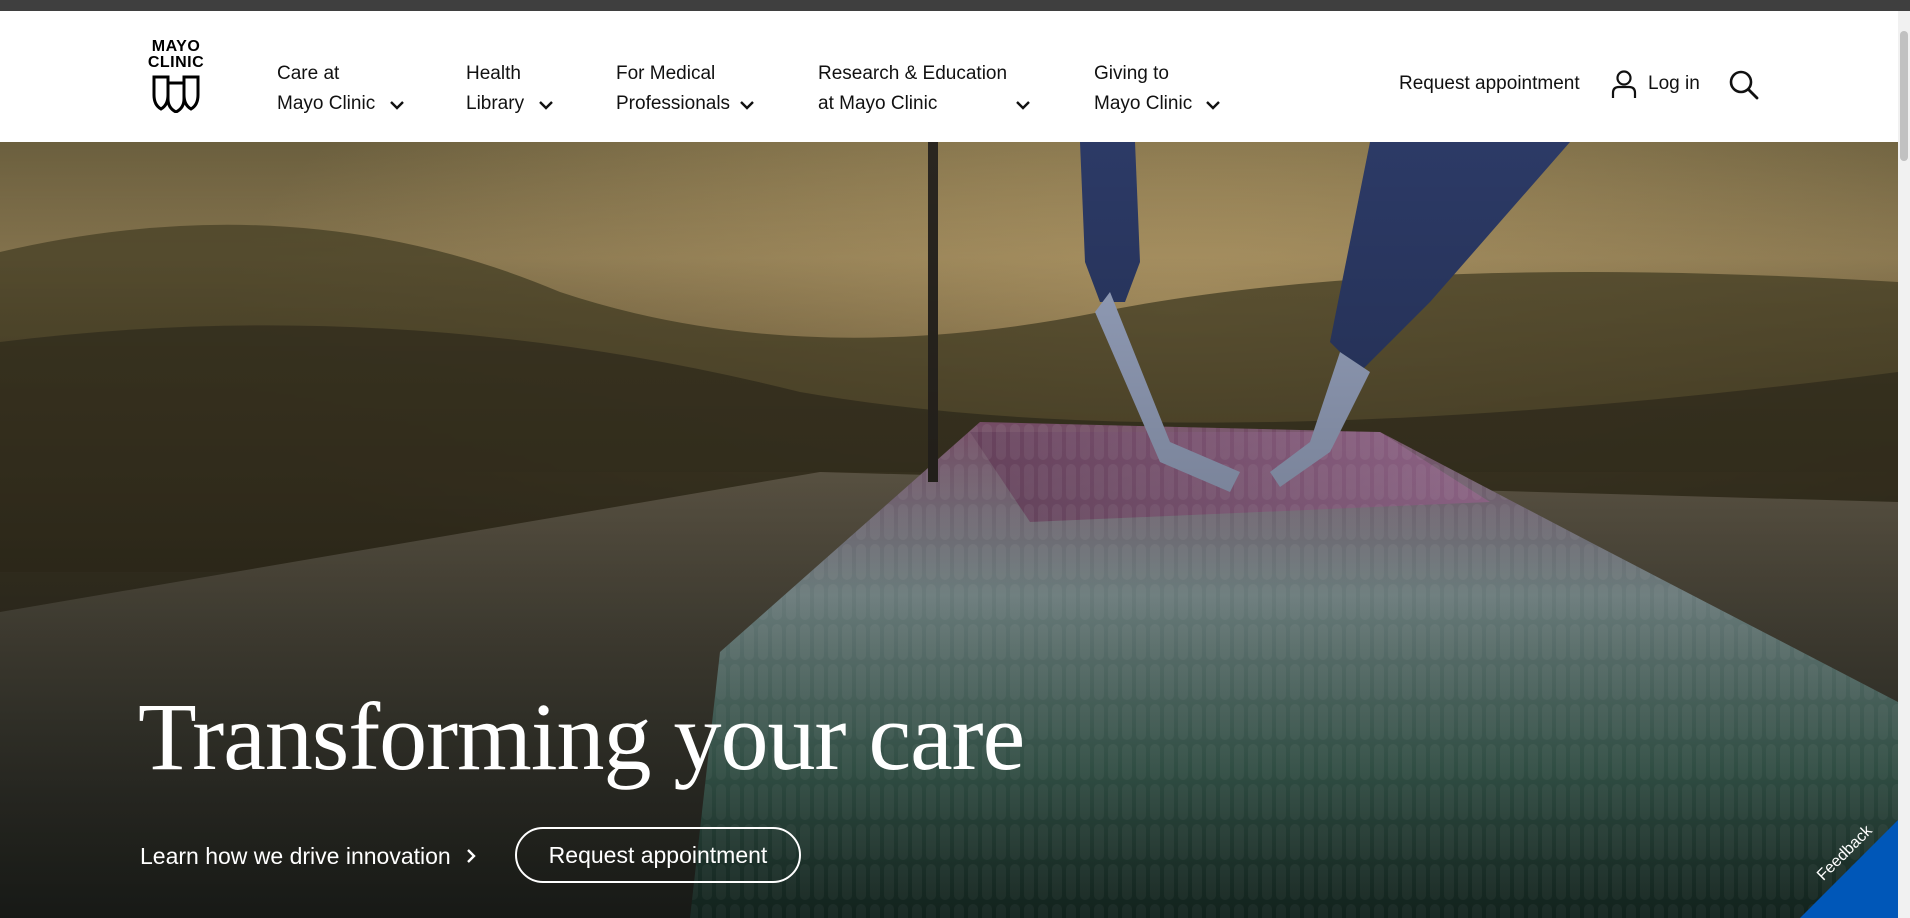 This screenshot has width=1910, height=918. I want to click on learn-innovation-label: Learn how we drive innovation, so click(295, 856).